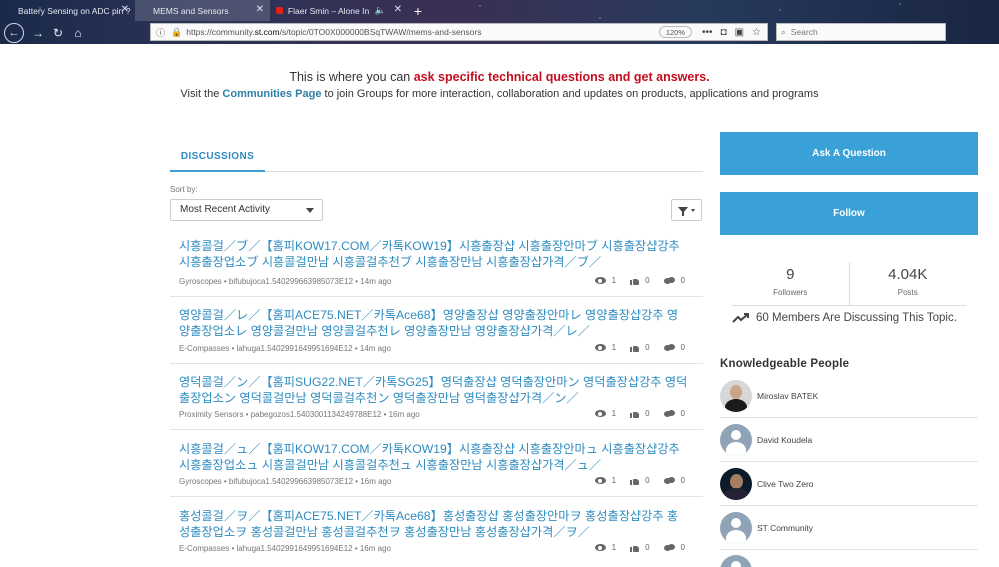 Image resolution: width=999 pixels, height=567 pixels. I want to click on sort-select: Most Recent Activity, so click(246, 210).